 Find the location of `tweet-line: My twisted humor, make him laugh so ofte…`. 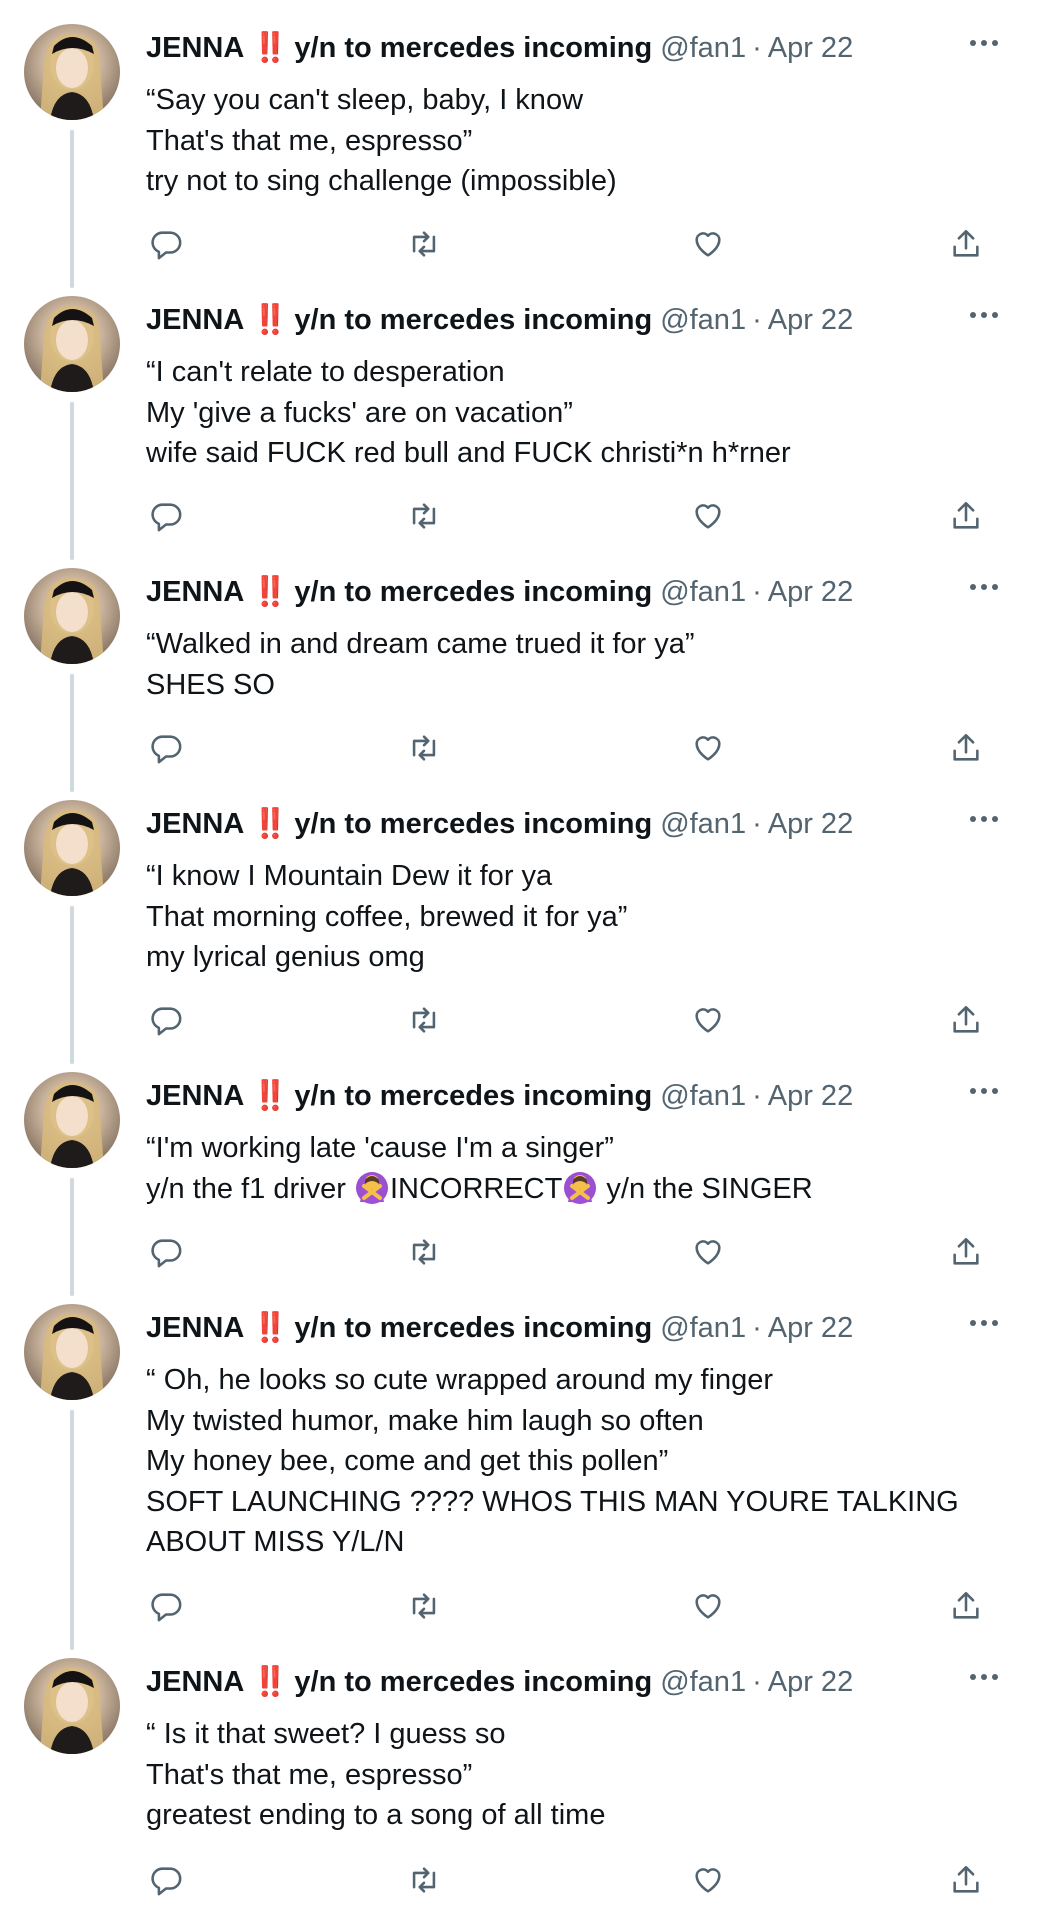

tweet-line: My twisted humor, make him laugh so ofte… is located at coordinates (425, 1420).